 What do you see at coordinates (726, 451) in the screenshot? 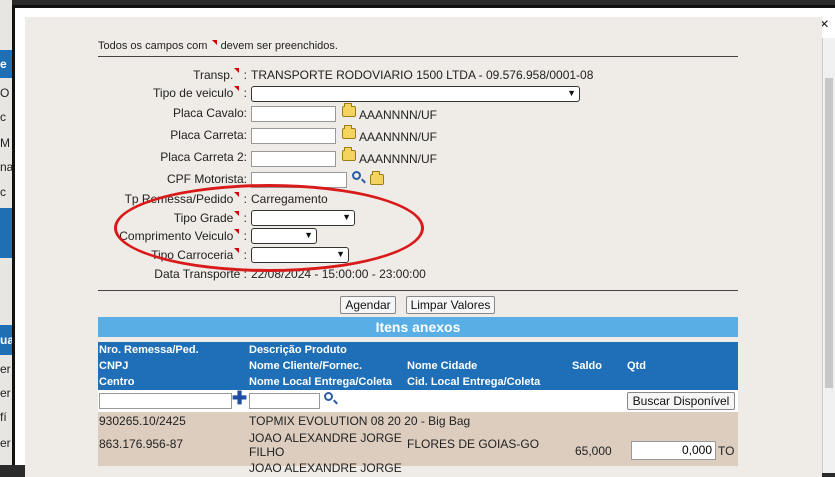
I see `row-unit: TO` at bounding box center [726, 451].